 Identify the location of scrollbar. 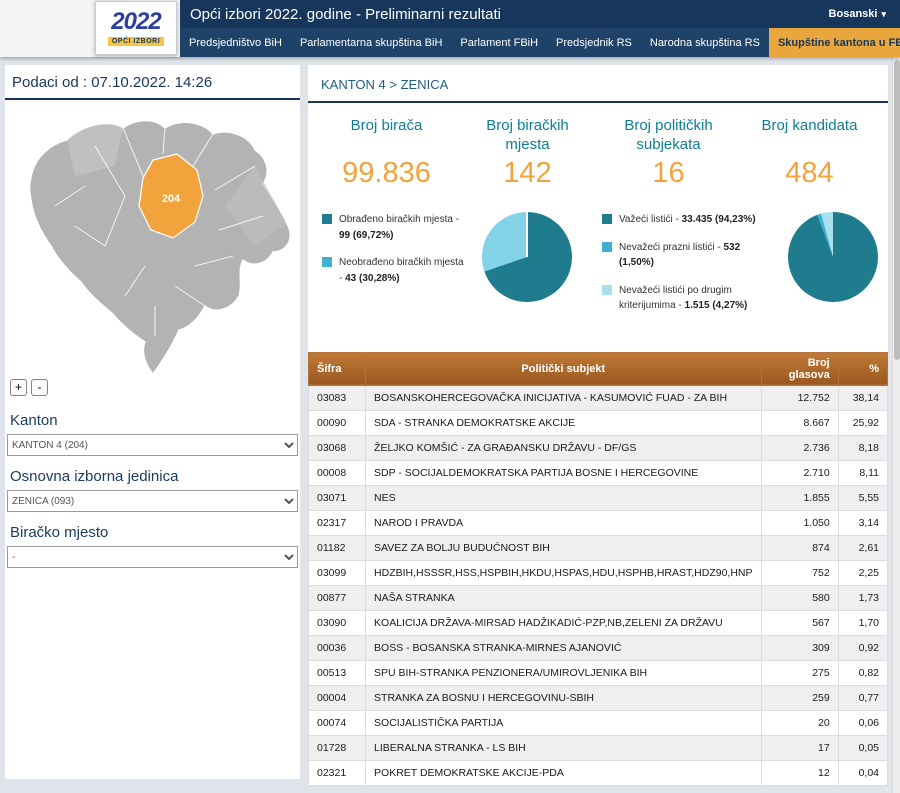
(896, 425).